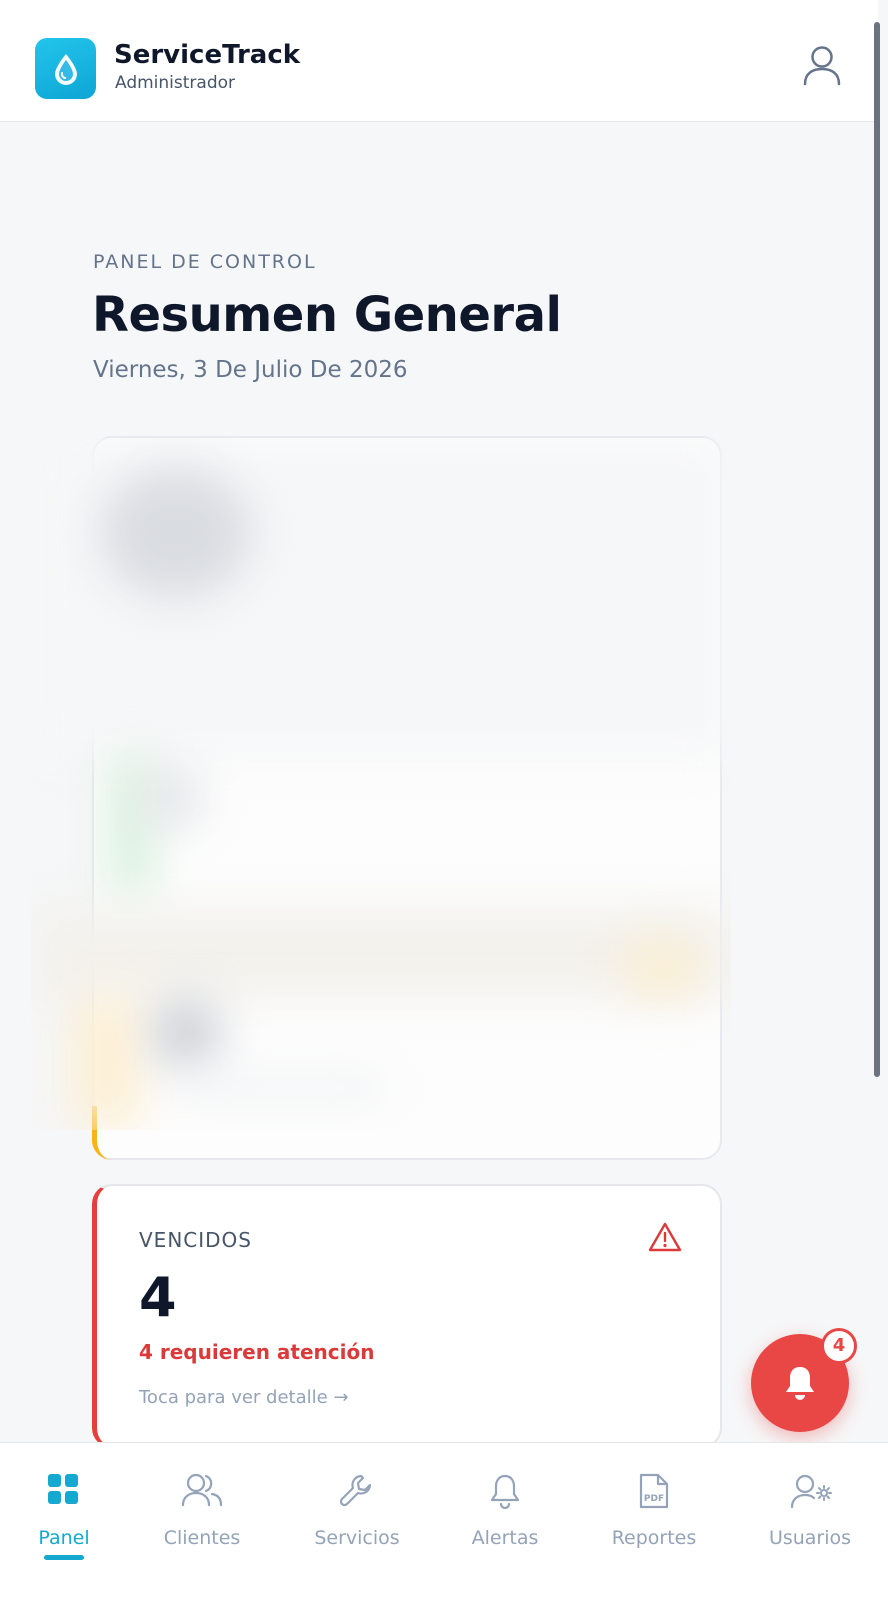 The width and height of the screenshot is (888, 1600). Describe the element at coordinates (64, 1518) in the screenshot. I see `nav-item-panel: Panel` at that location.